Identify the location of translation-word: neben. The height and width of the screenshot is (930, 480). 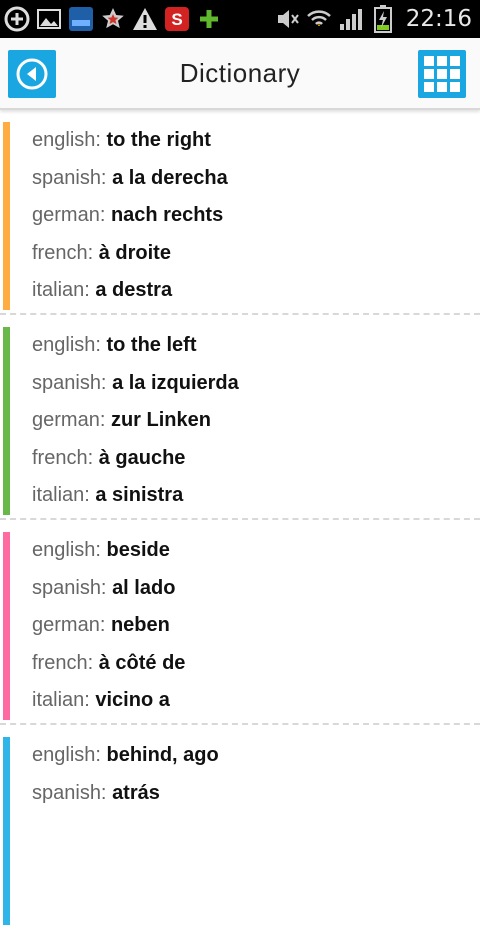
(140, 625).